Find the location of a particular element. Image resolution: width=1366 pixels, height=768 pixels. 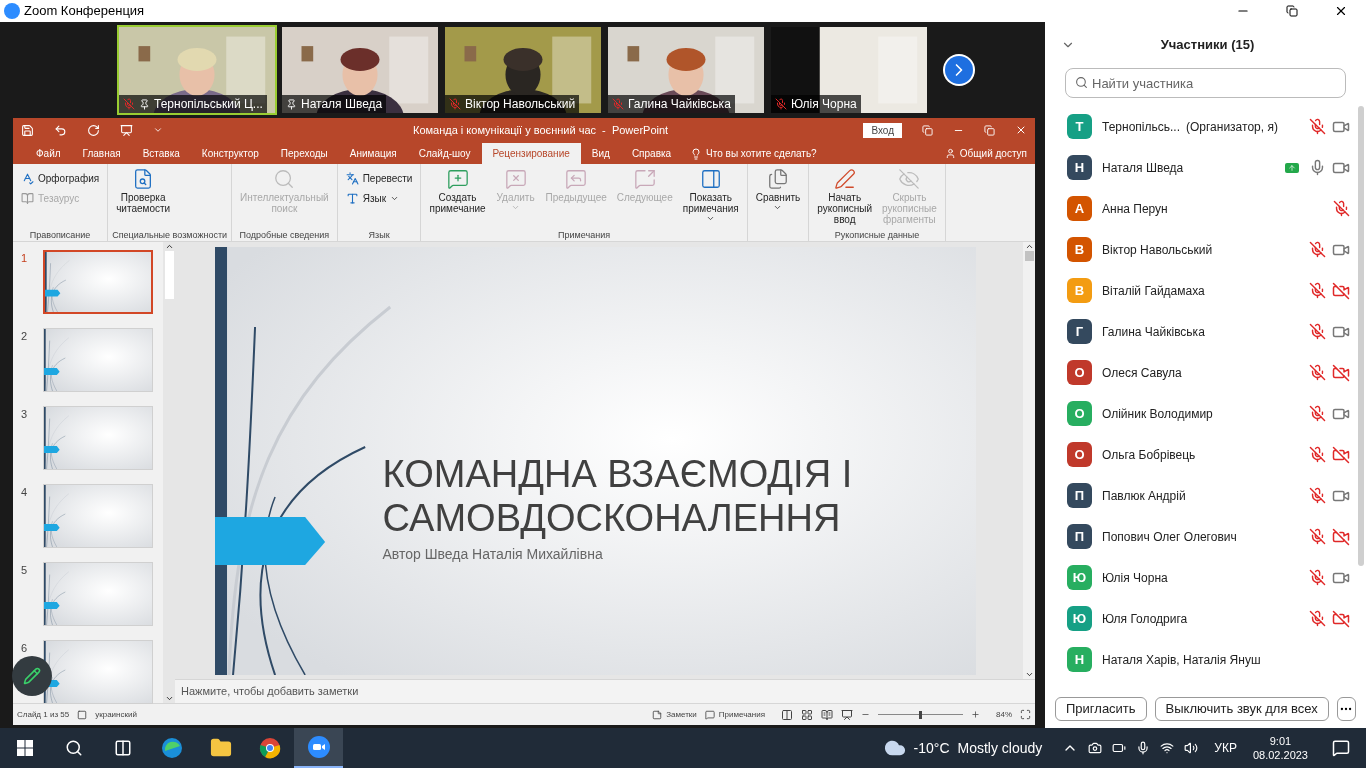

video-tile: Галина Чайківська is located at coordinates (686, 70).